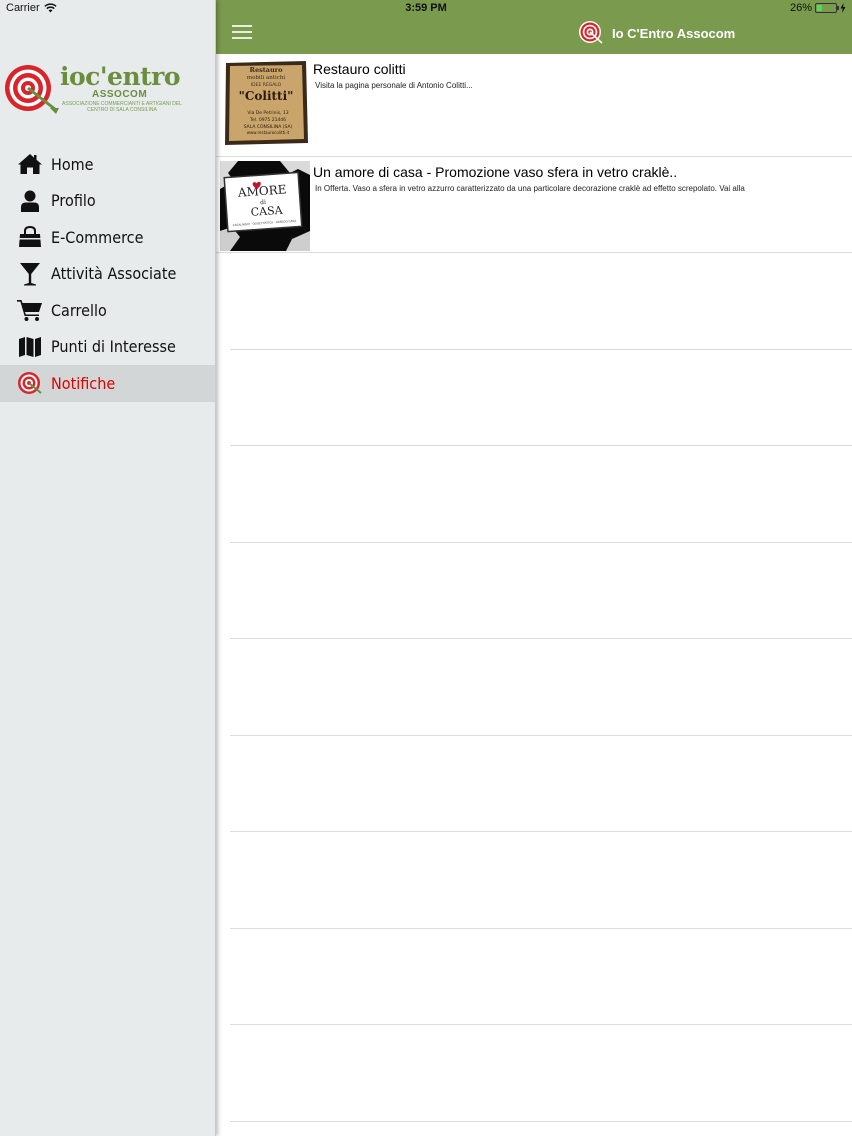 The width and height of the screenshot is (852, 1136). I want to click on thumb-text: www.restaurocolitti.it, so click(268, 132).